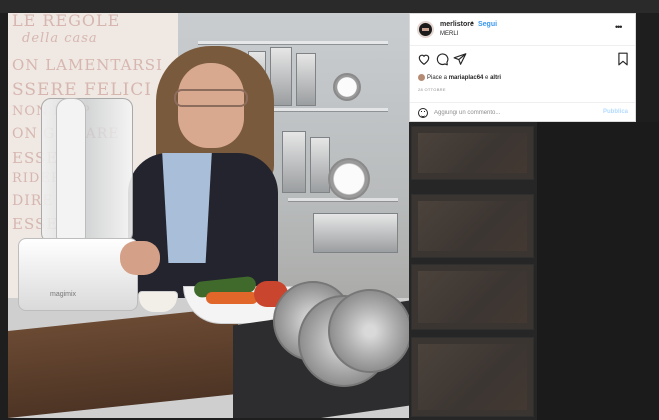  I want to click on glass-shelf, so click(293, 43).